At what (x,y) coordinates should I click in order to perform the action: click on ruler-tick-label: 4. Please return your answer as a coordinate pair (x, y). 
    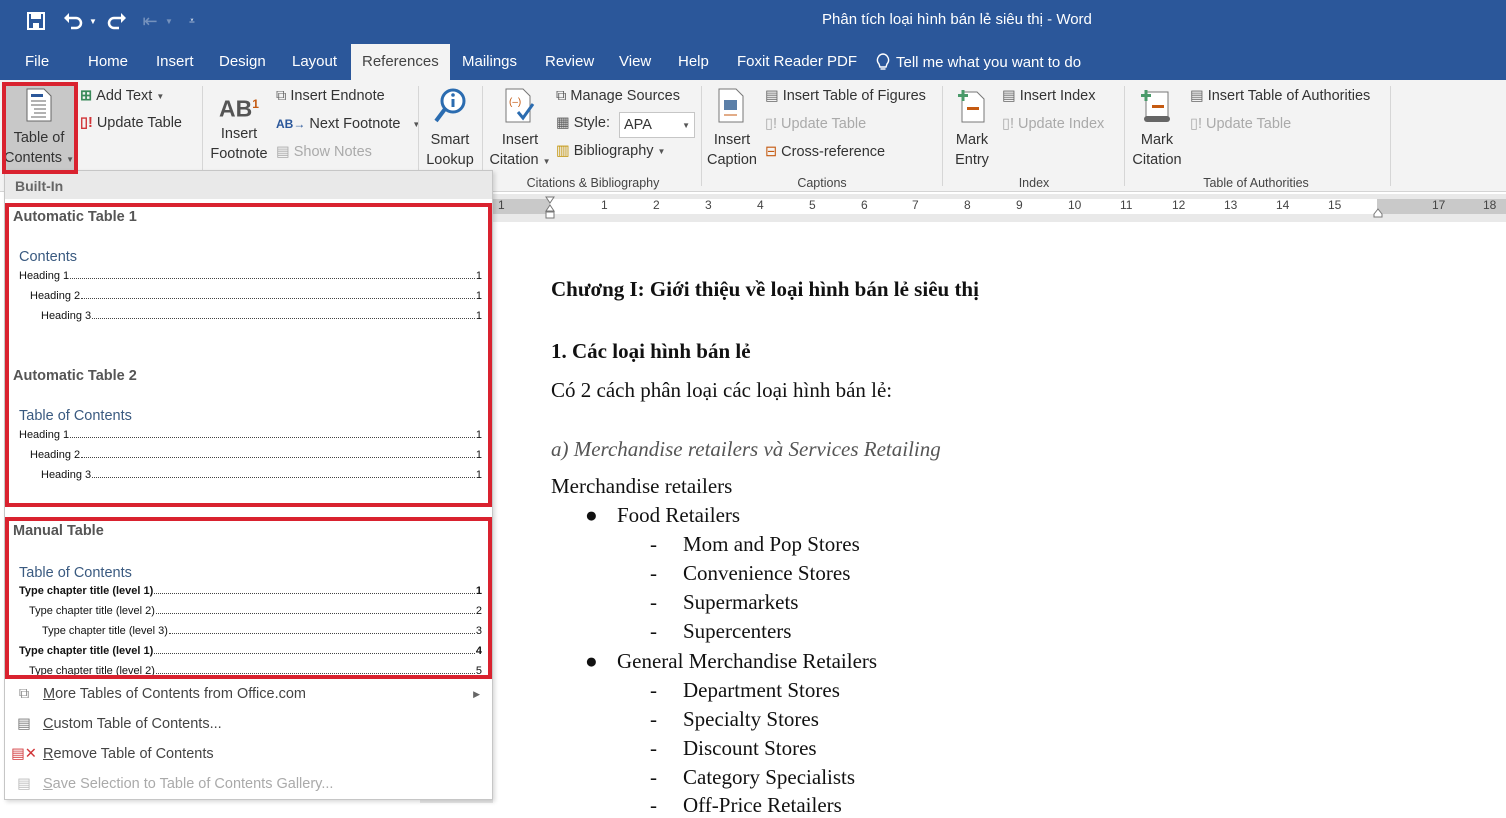
    Looking at the image, I should click on (760, 205).